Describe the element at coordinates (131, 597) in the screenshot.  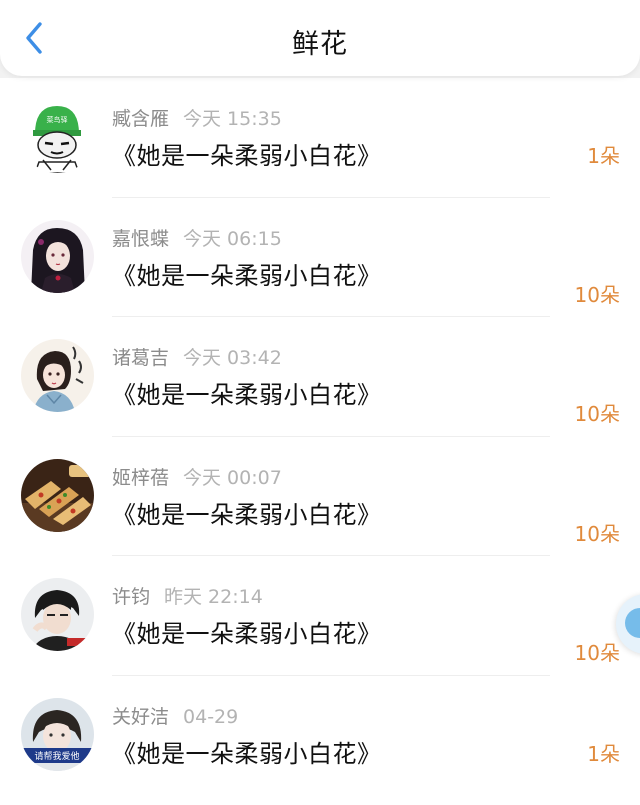
I see `sender-name: 许钧` at that location.